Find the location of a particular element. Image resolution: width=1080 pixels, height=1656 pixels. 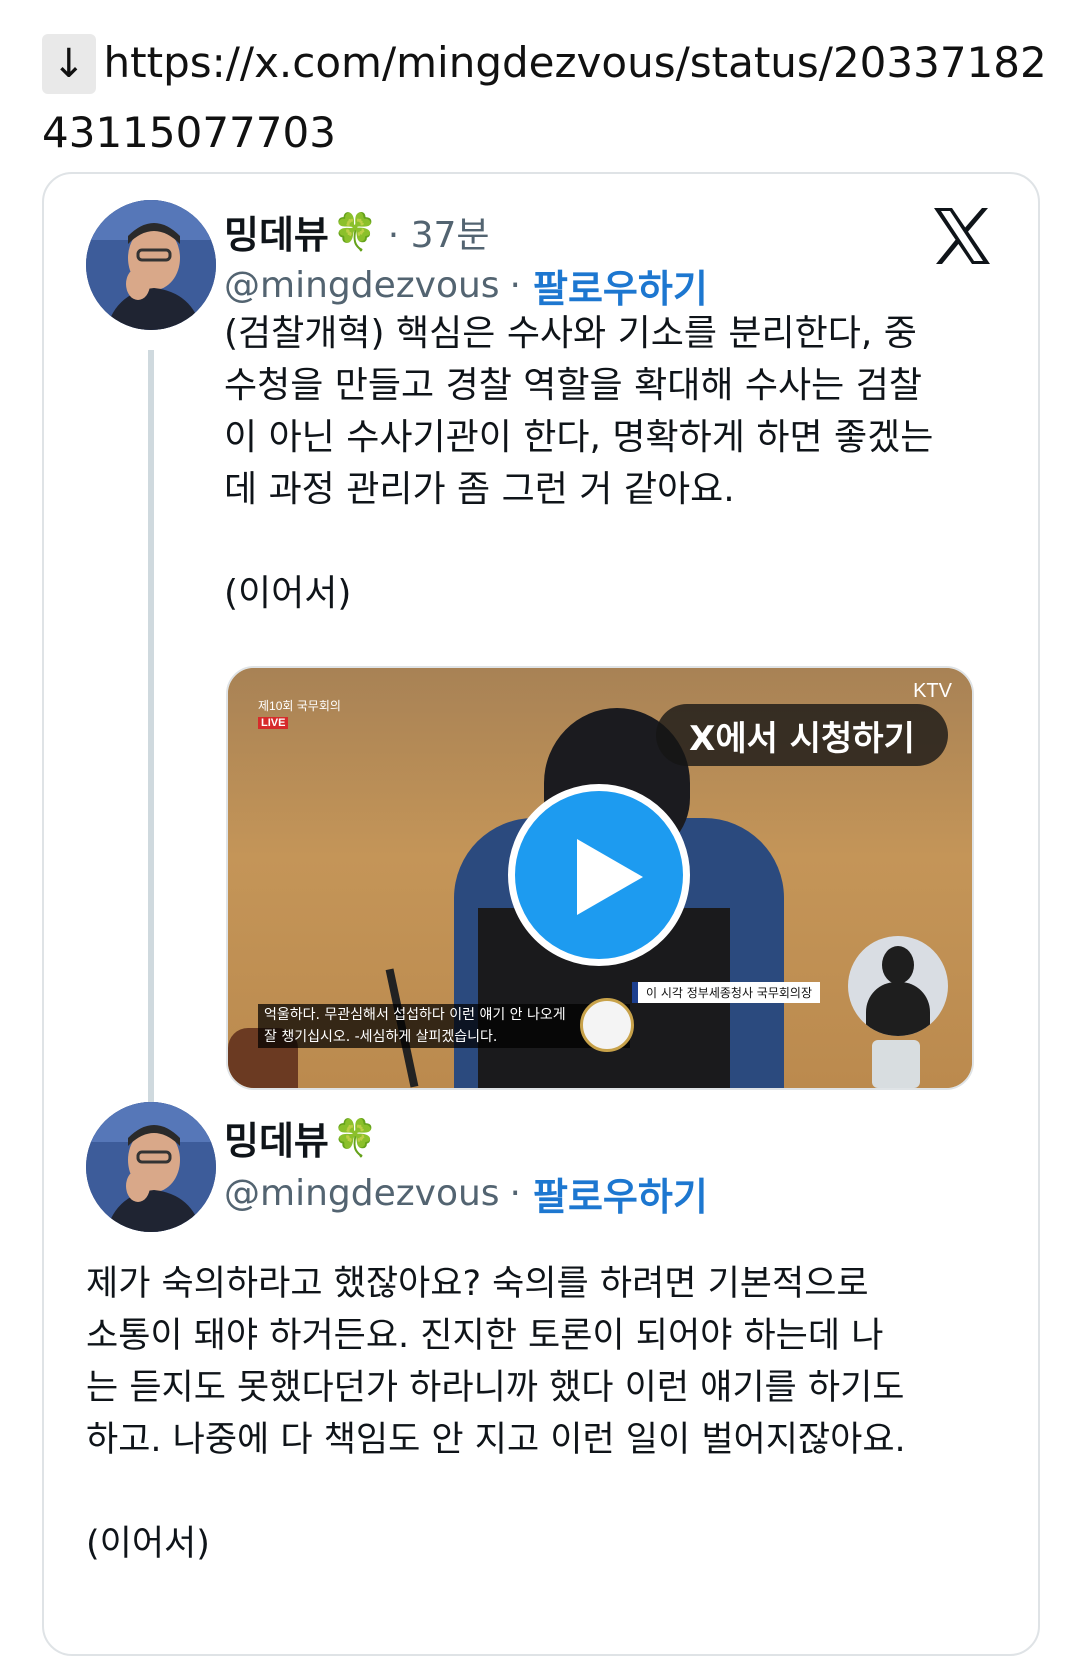

watch-on-x-button: X에서 시청하기 is located at coordinates (802, 735).